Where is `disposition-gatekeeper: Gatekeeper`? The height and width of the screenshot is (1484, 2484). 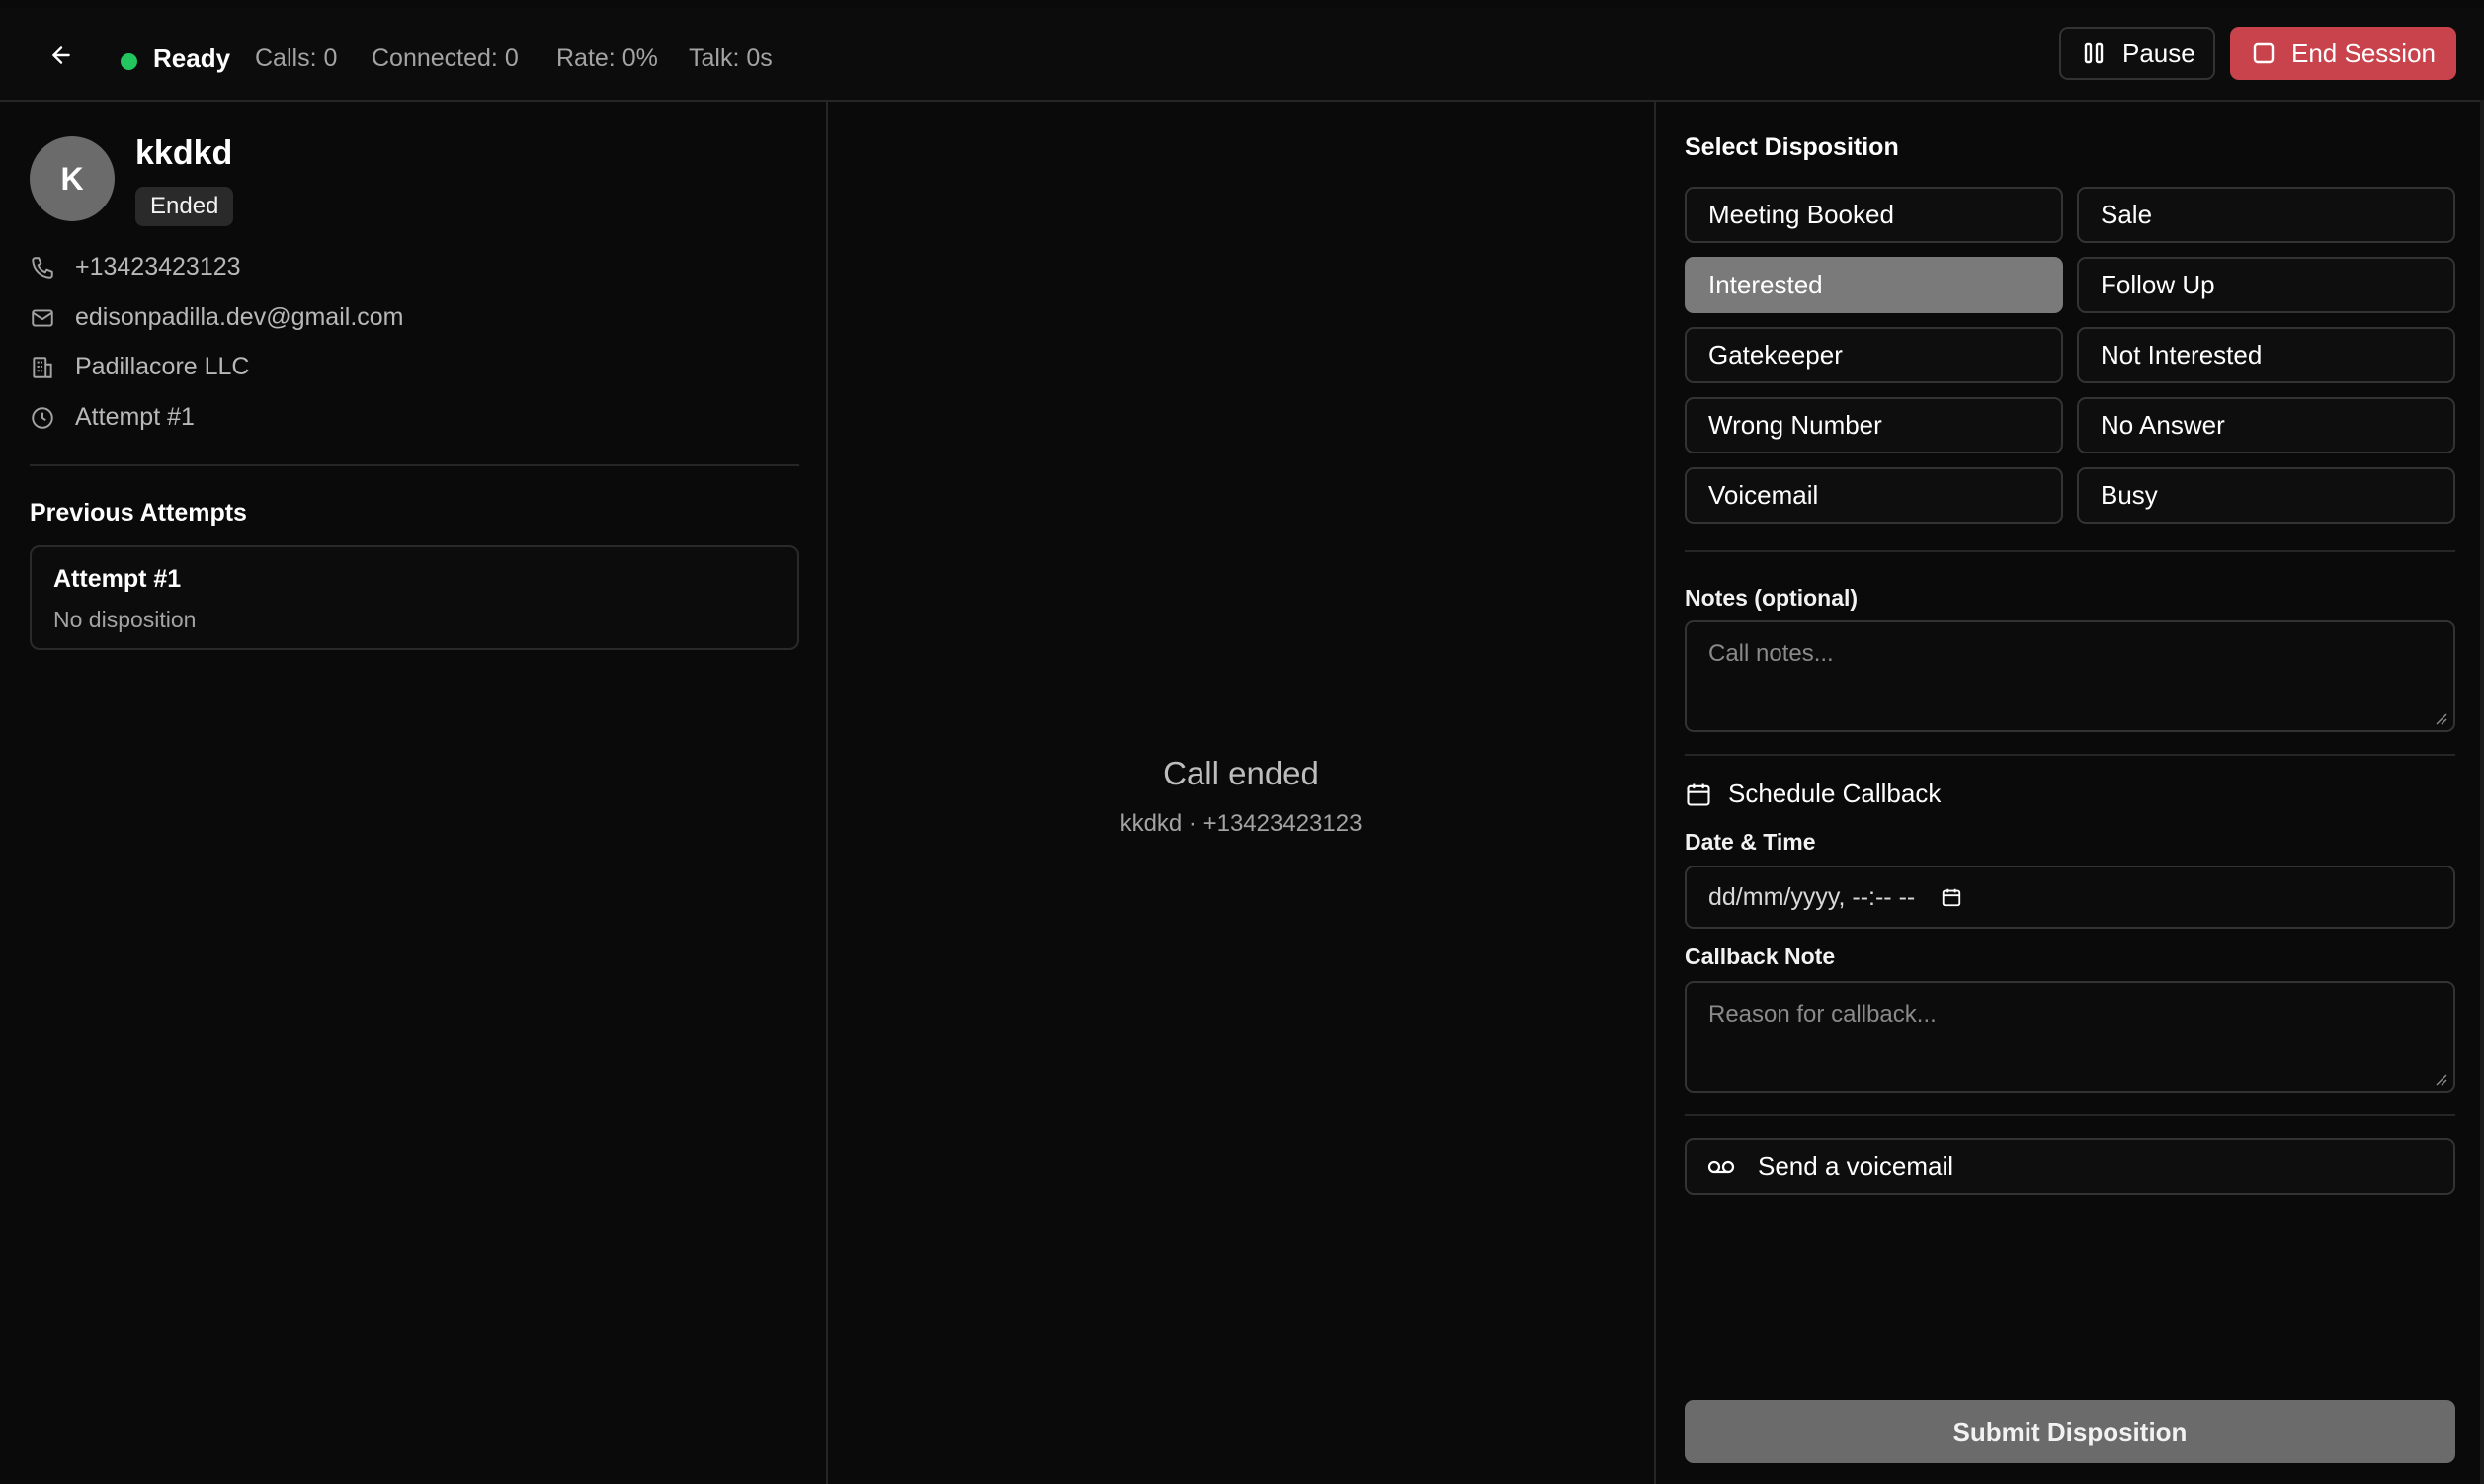 disposition-gatekeeper: Gatekeeper is located at coordinates (1874, 355).